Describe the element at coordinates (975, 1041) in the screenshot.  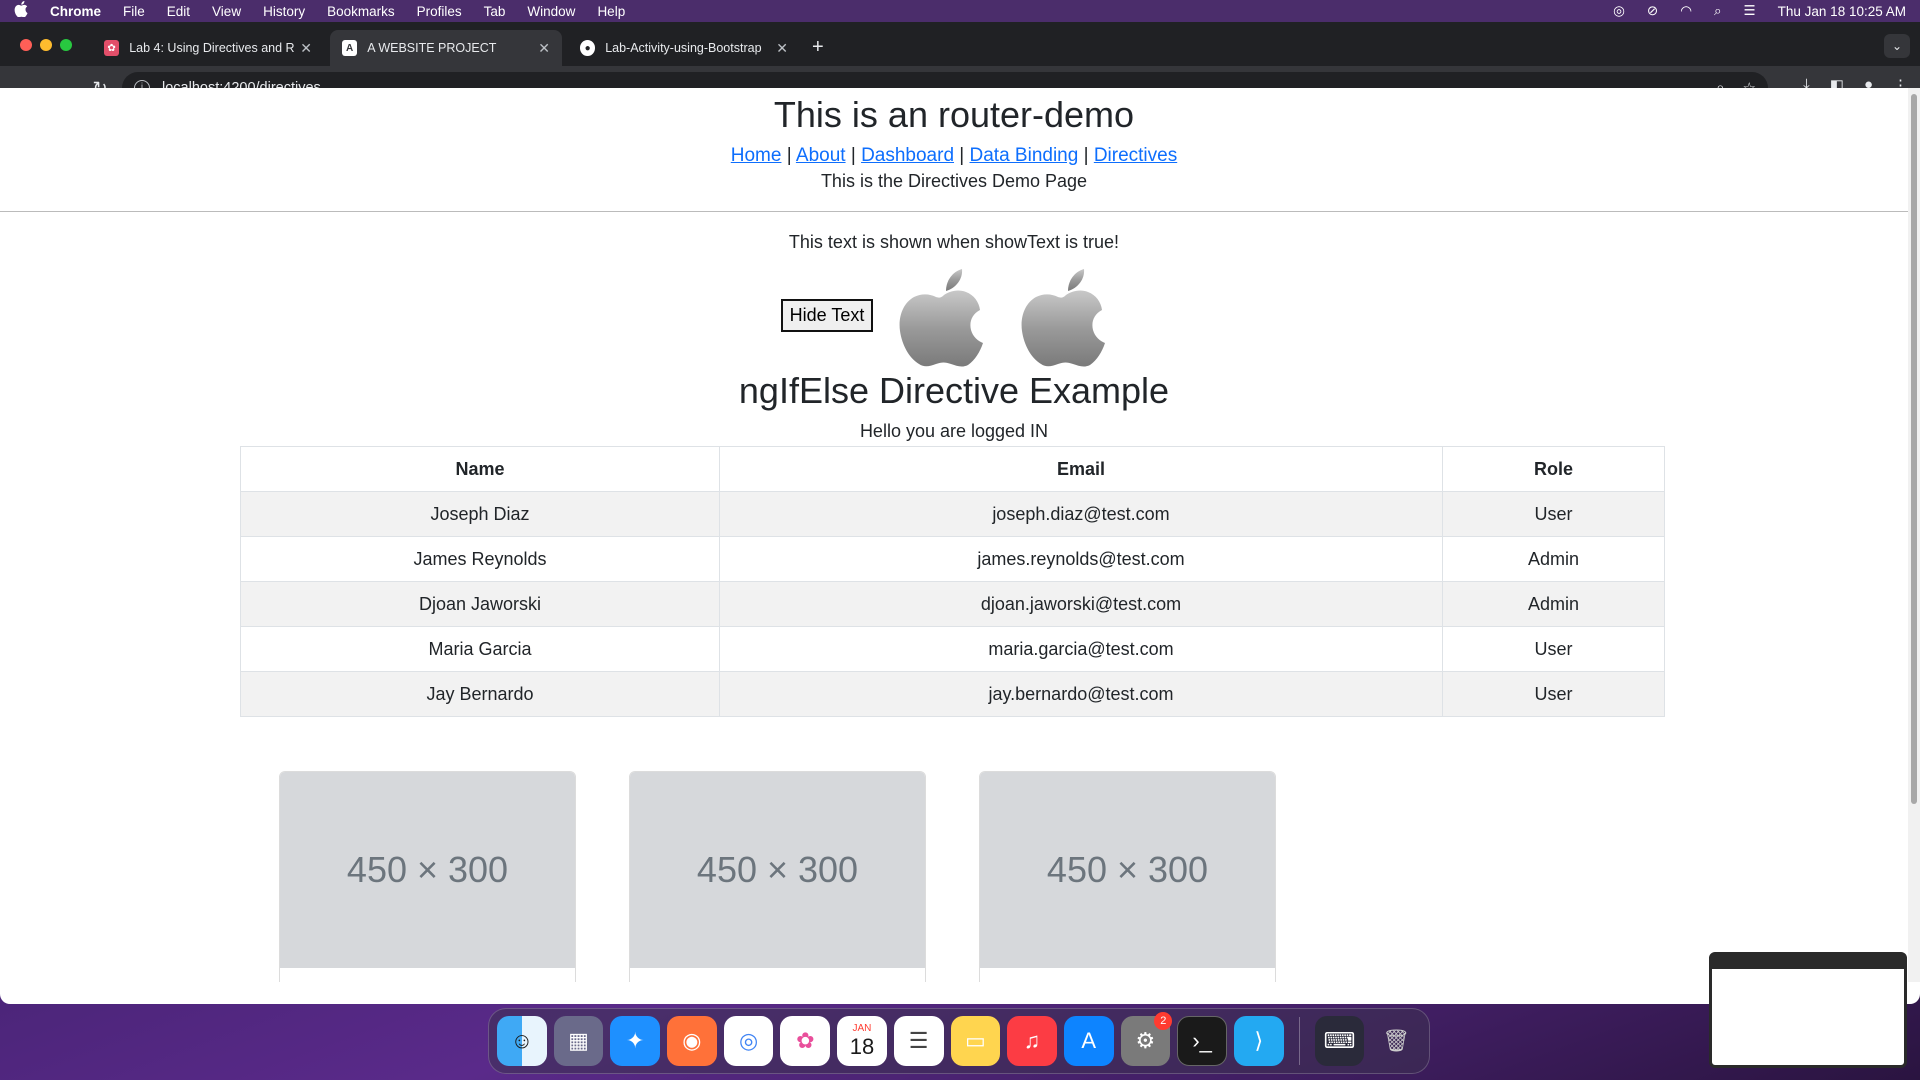
I see `notes-icon: ▭` at that location.